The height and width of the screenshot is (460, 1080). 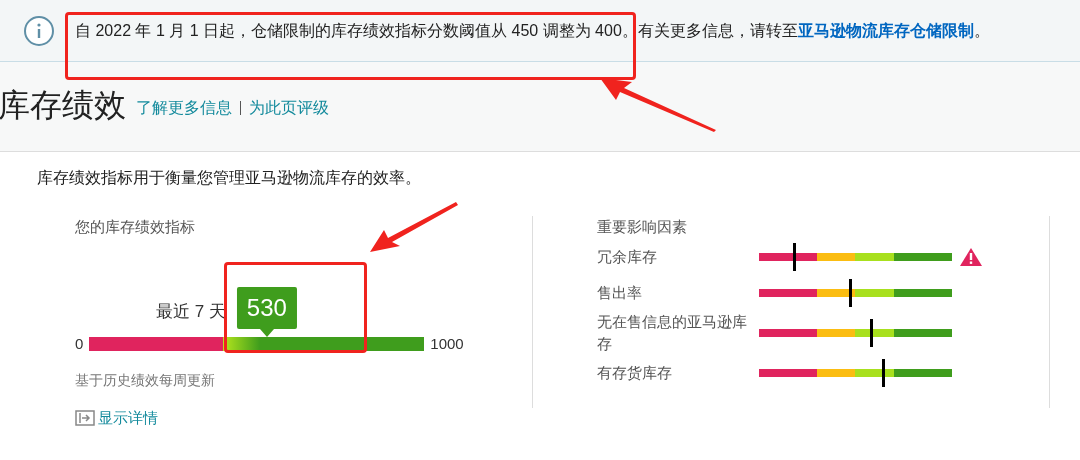 I want to click on period-label: 最近 7 天, so click(x=191, y=311).